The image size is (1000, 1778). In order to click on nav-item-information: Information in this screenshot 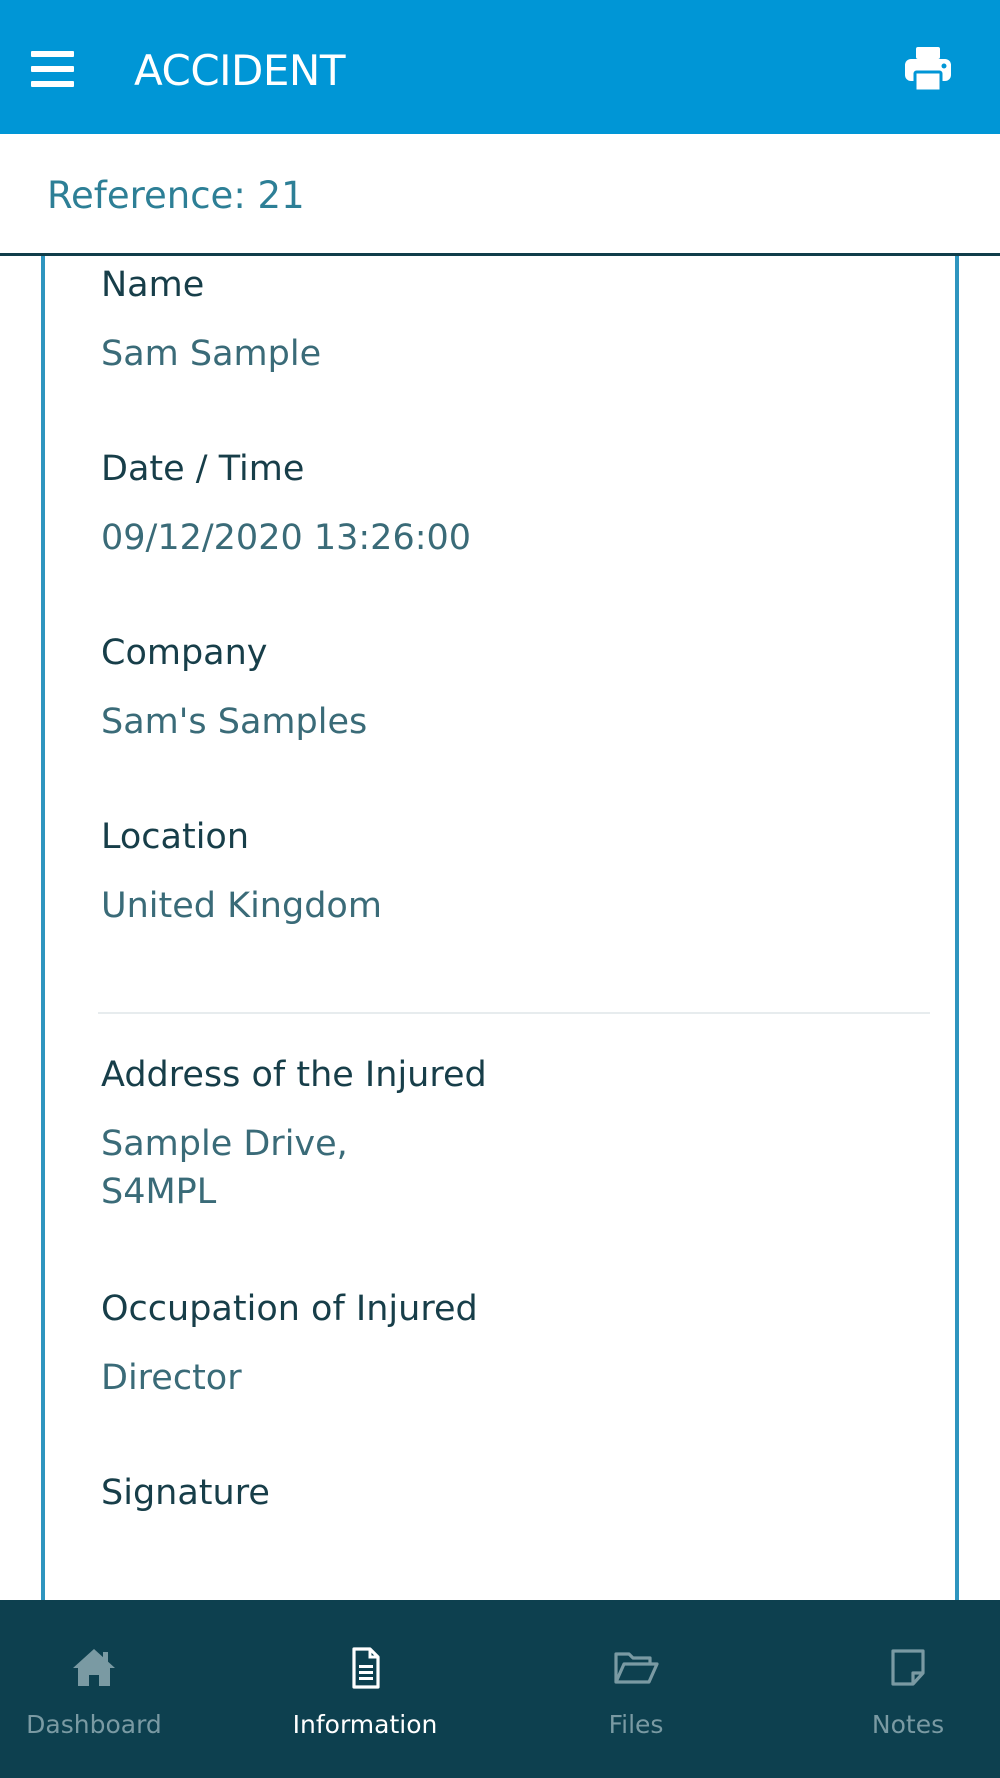, I will do `click(365, 1689)`.